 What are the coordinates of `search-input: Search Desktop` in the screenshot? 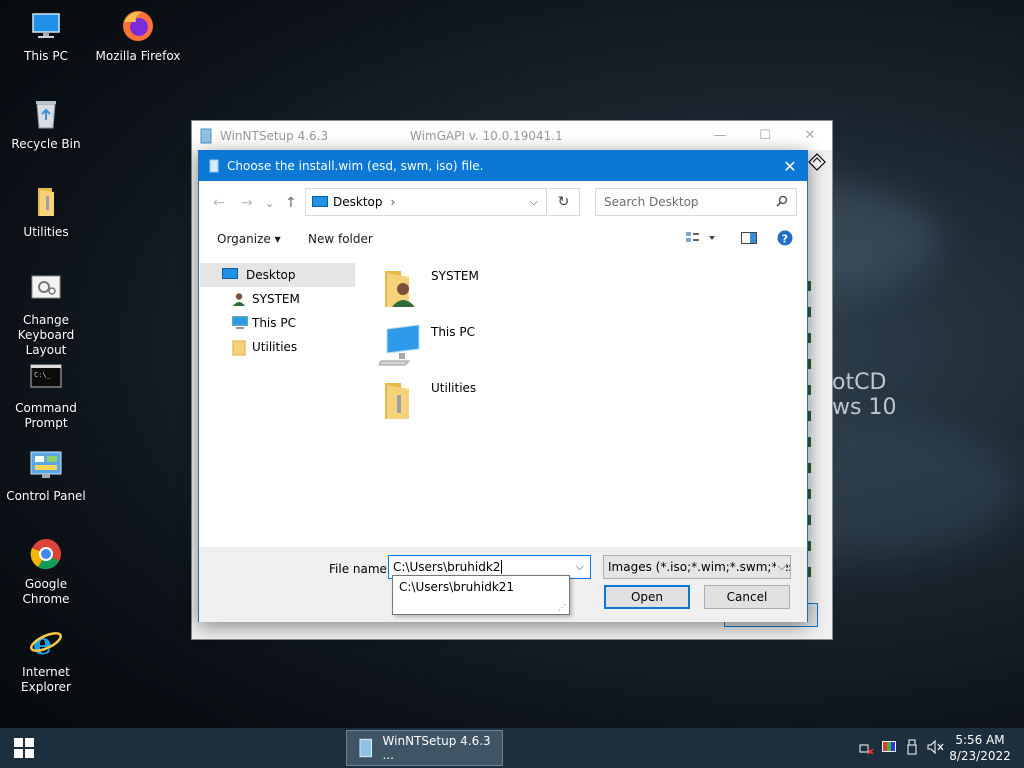 It's located at (651, 202).